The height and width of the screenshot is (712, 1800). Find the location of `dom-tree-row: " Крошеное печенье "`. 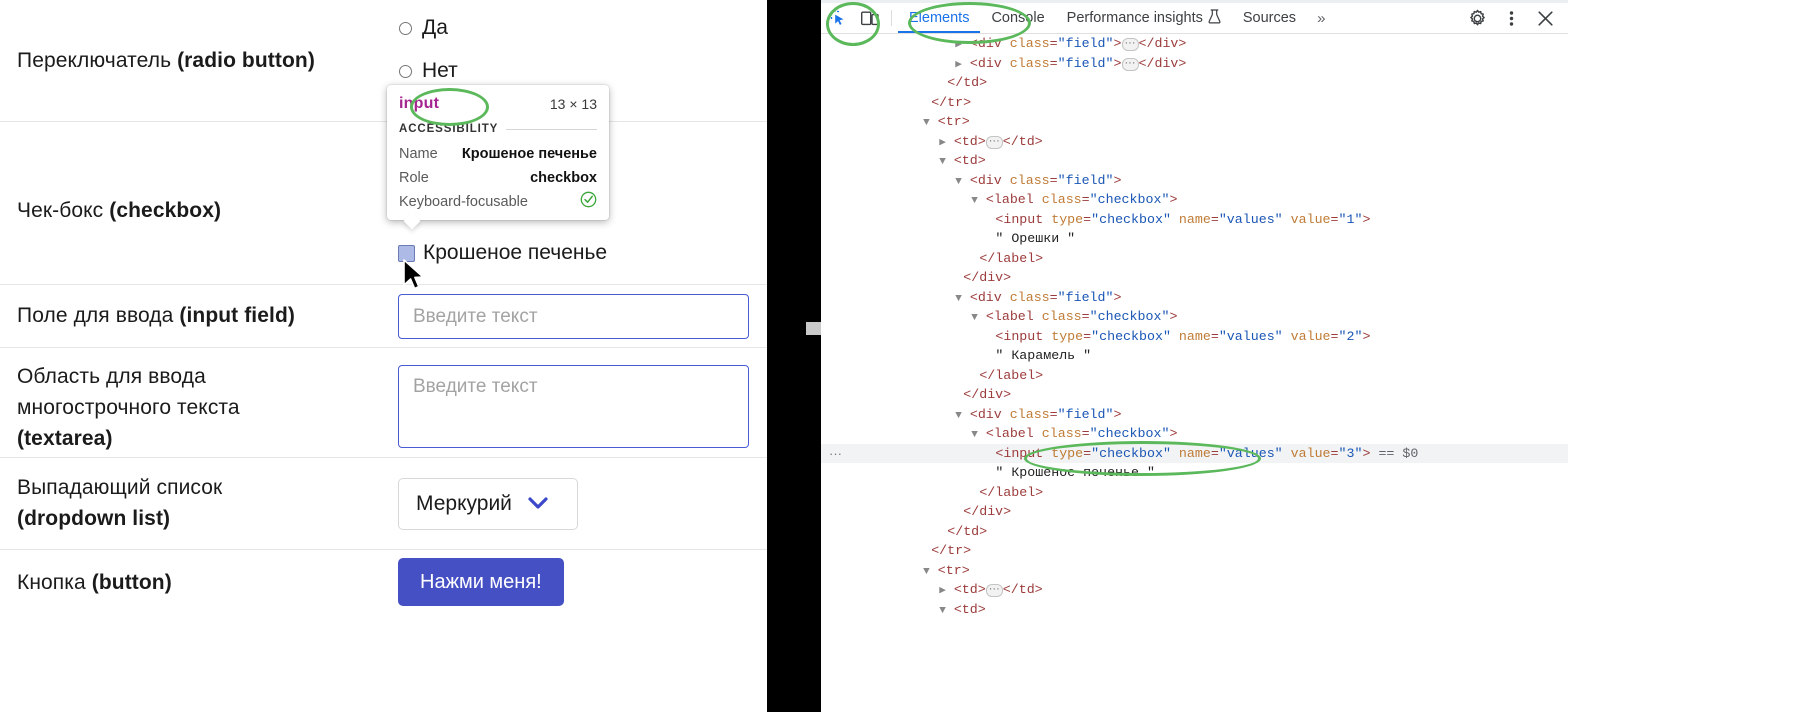

dom-tree-row: " Крошеное печенье " is located at coordinates (1194, 473).